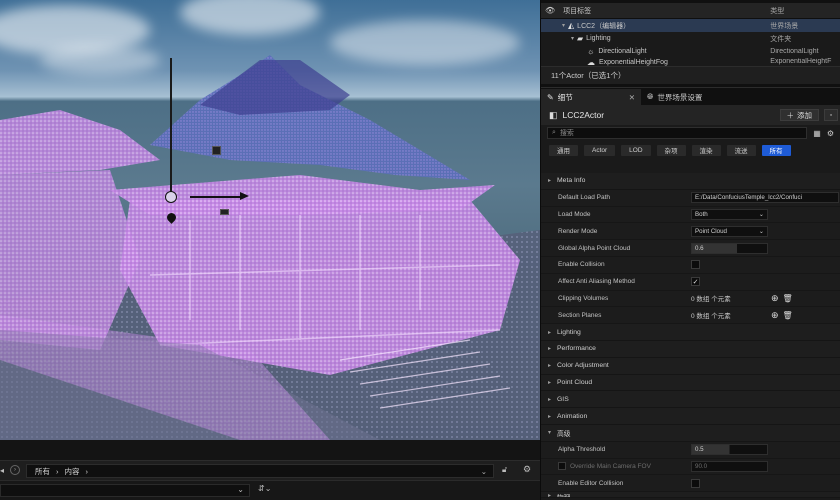 Image resolution: width=840 pixels, height=500 pixels. Describe the element at coordinates (577, 11) in the screenshot. I see `outliner-col-label: 项目标签` at that location.